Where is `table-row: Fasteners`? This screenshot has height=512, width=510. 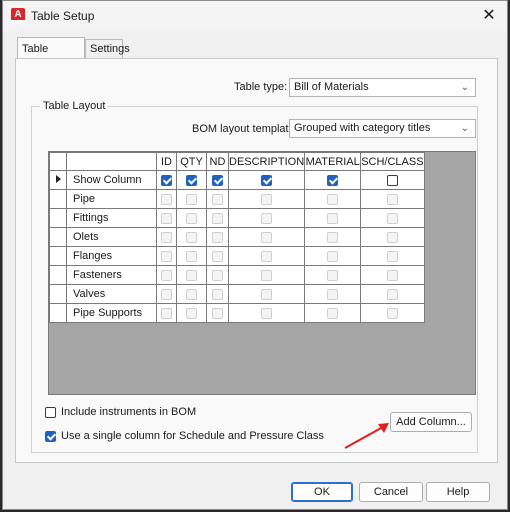 table-row: Fasteners is located at coordinates (237, 275).